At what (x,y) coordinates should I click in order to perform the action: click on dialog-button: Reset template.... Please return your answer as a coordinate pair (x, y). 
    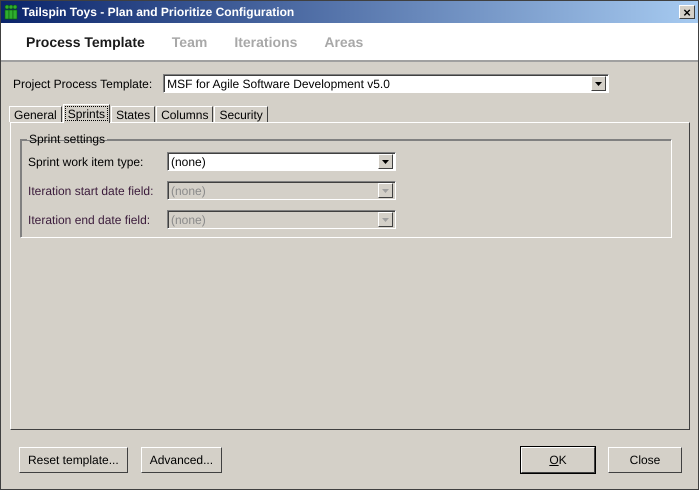
    Looking at the image, I should click on (73, 459).